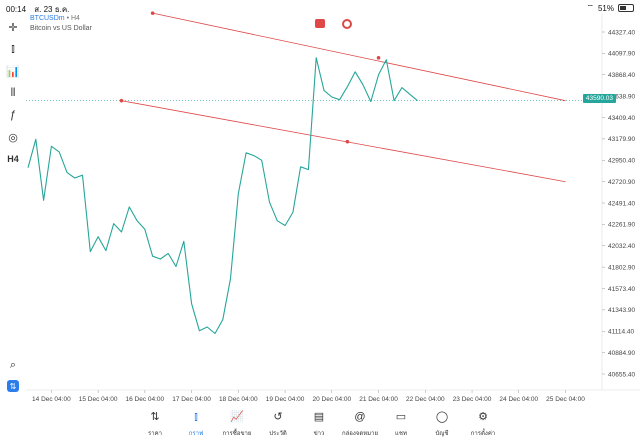 Image resolution: width=640 pixels, height=447 pixels. What do you see at coordinates (237, 423) in the screenshot?
I see `tab-trade: 📈 การซื้อขาย` at bounding box center [237, 423].